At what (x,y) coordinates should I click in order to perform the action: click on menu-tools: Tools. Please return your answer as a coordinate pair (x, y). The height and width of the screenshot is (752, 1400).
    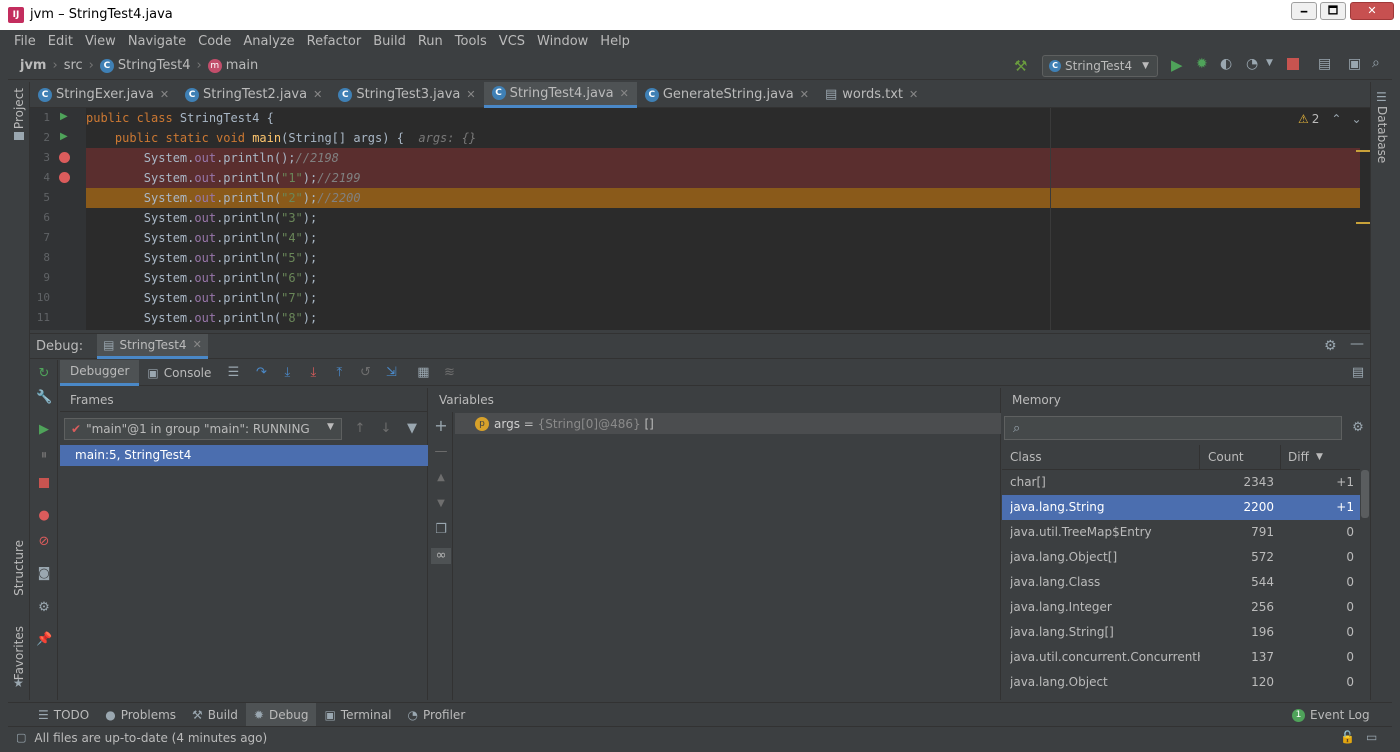
    Looking at the image, I should click on (471, 41).